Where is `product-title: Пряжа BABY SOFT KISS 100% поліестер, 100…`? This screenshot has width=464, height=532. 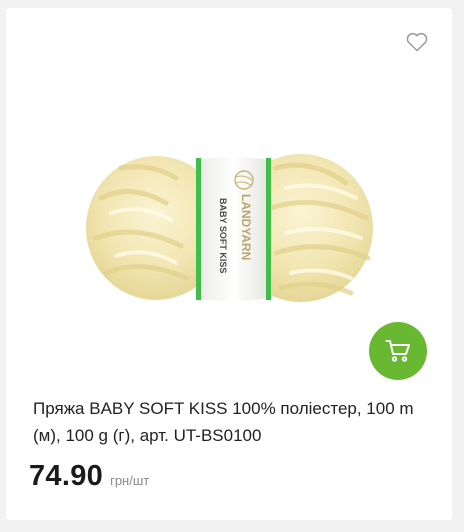
product-title: Пряжа BABY SOFT KISS 100% поліестер, 100… is located at coordinates (233, 422).